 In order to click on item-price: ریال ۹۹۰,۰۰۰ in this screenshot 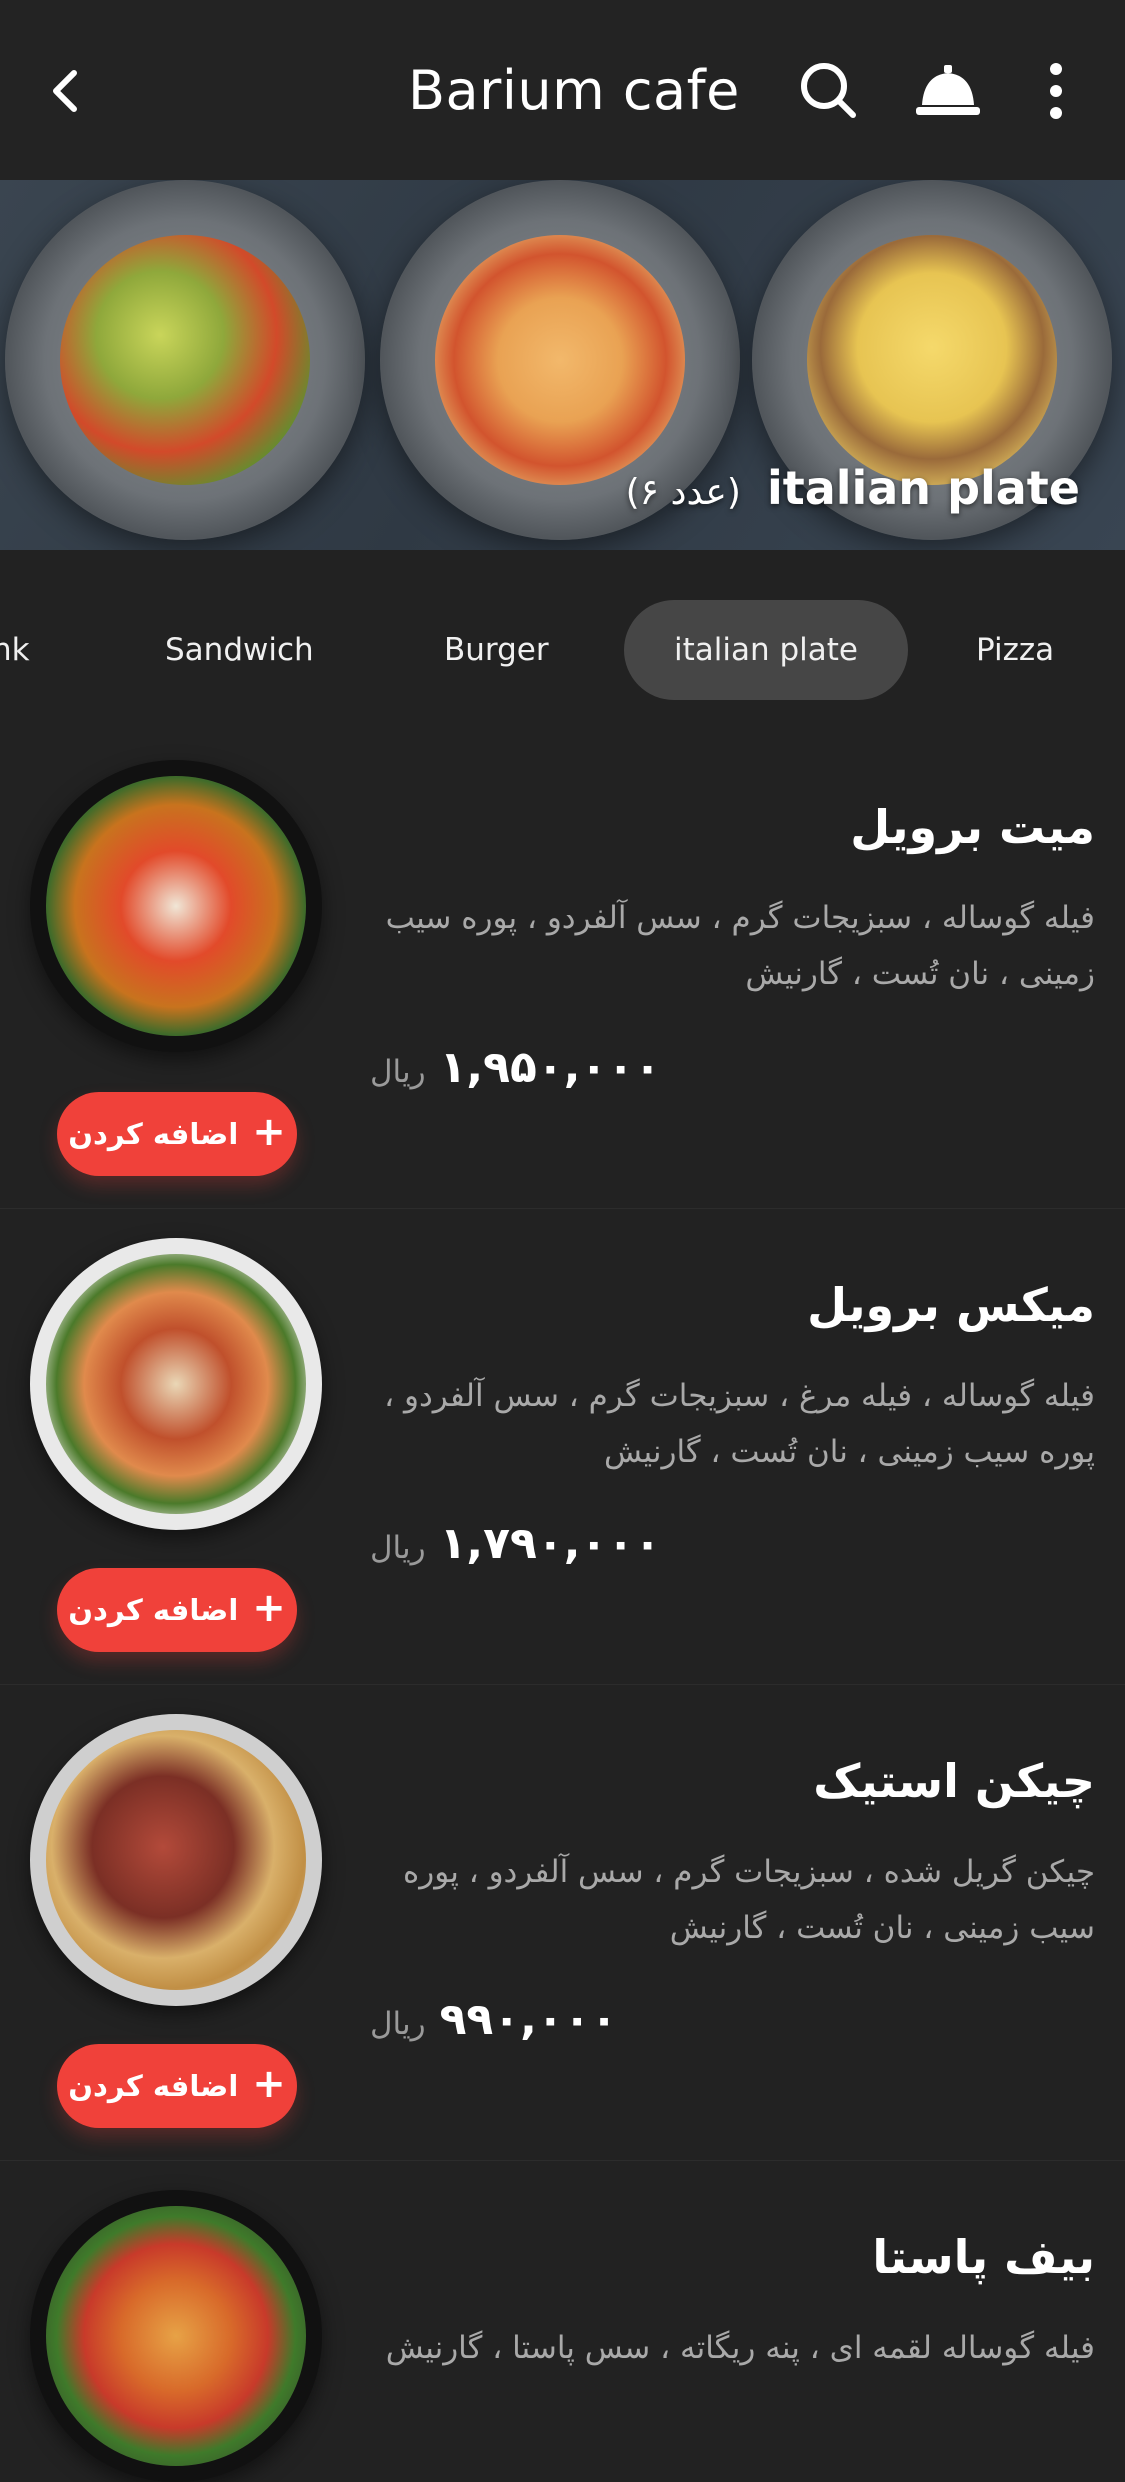, I will do `click(493, 2019)`.